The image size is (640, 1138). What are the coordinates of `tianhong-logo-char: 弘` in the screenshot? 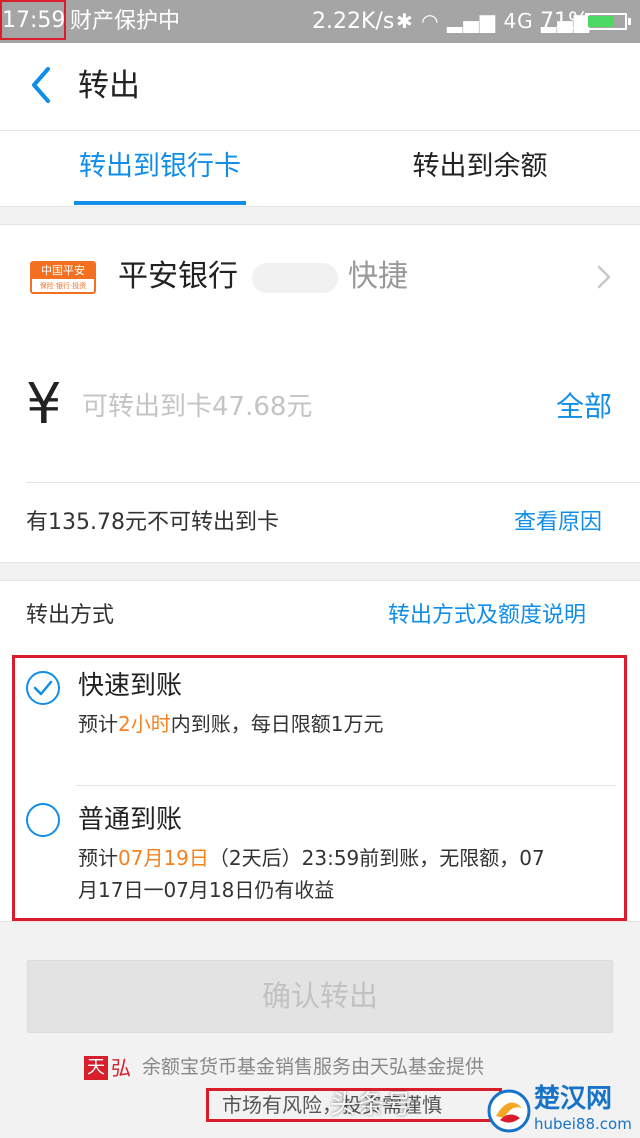 It's located at (121, 1068).